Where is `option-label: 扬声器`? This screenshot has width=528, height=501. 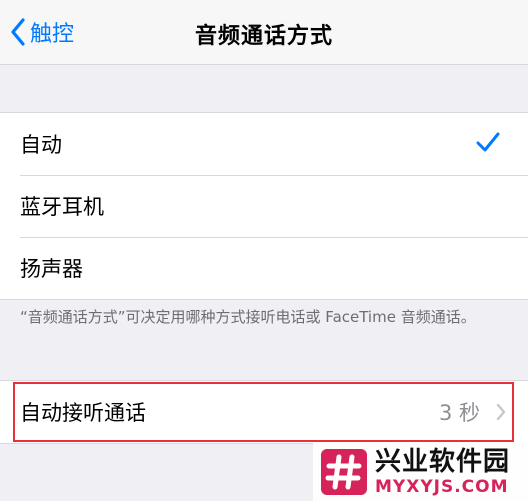
option-label: 扬声器 is located at coordinates (51, 269).